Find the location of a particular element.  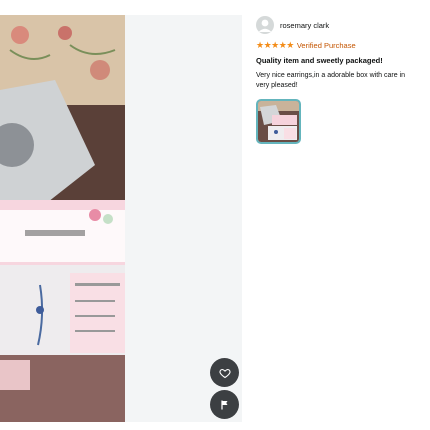

like-button is located at coordinates (224, 372).